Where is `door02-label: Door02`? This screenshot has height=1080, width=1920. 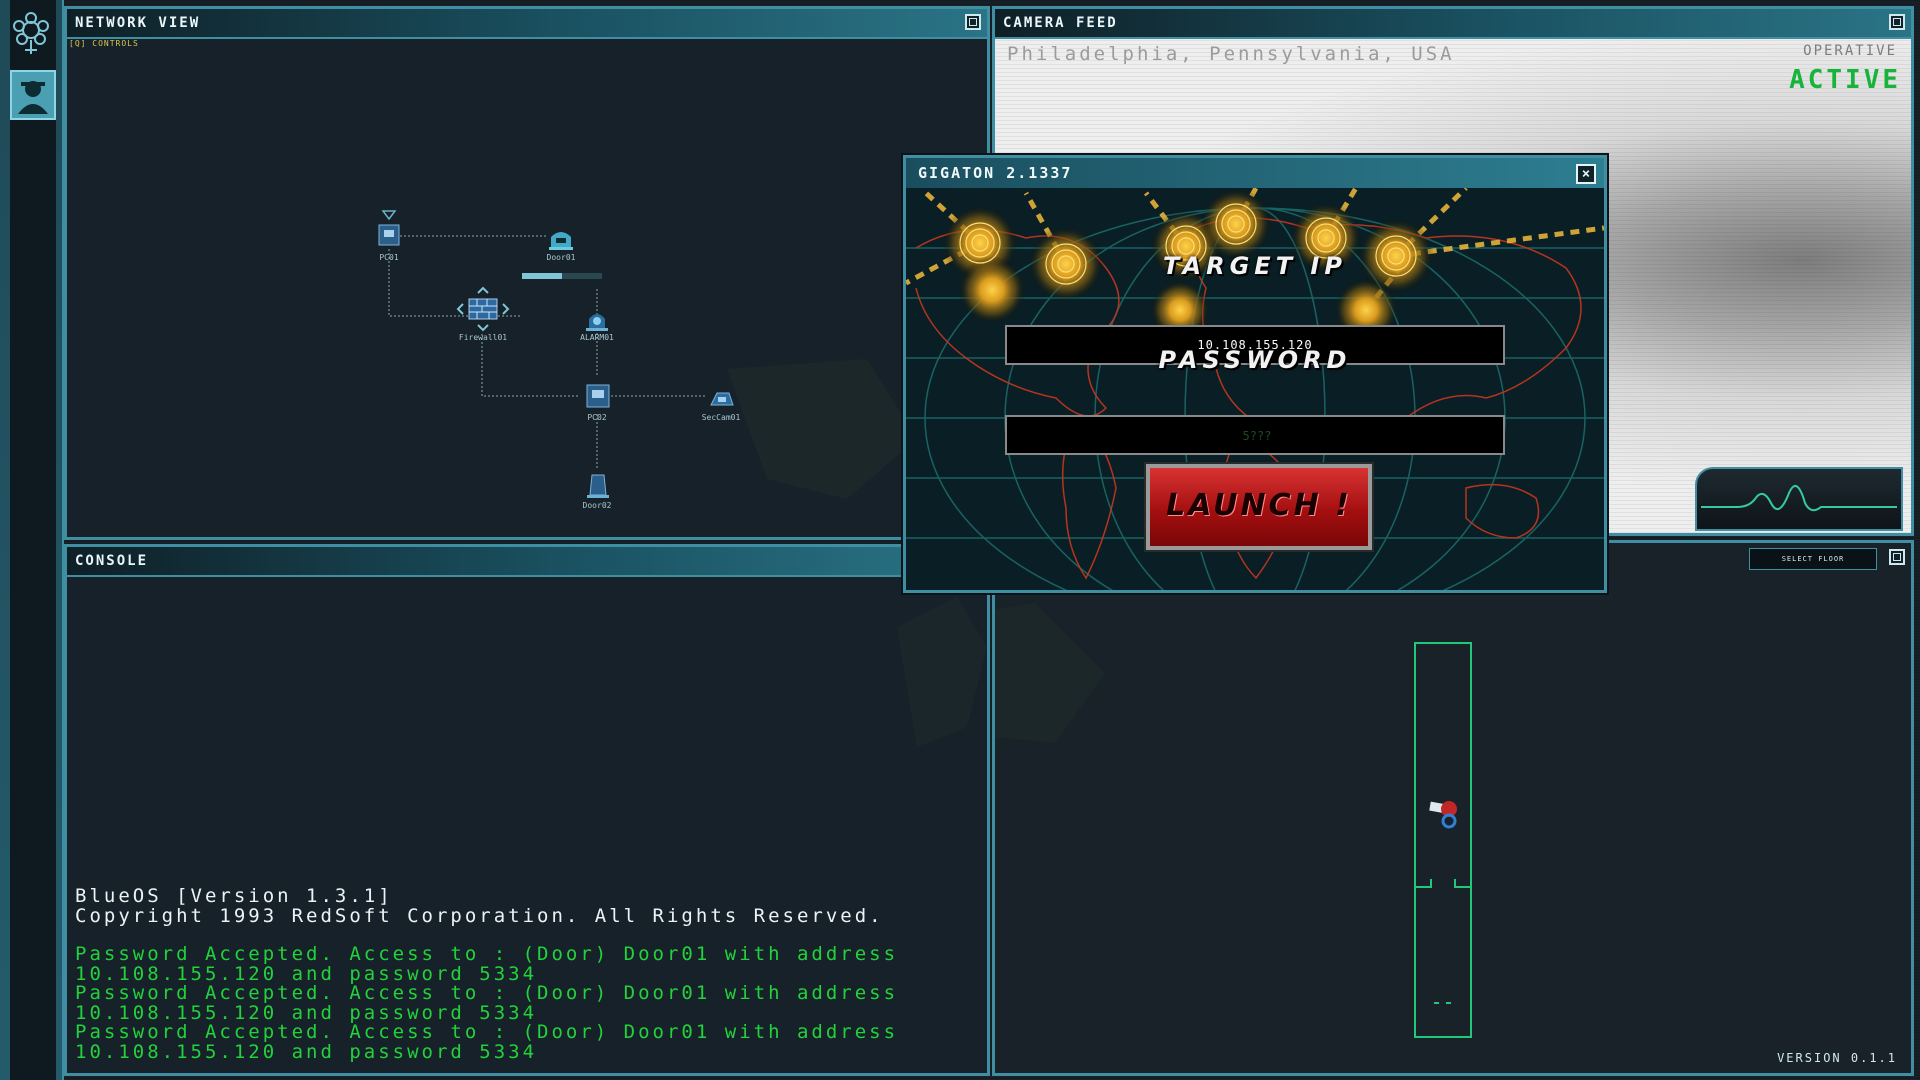 door02-label: Door02 is located at coordinates (597, 505).